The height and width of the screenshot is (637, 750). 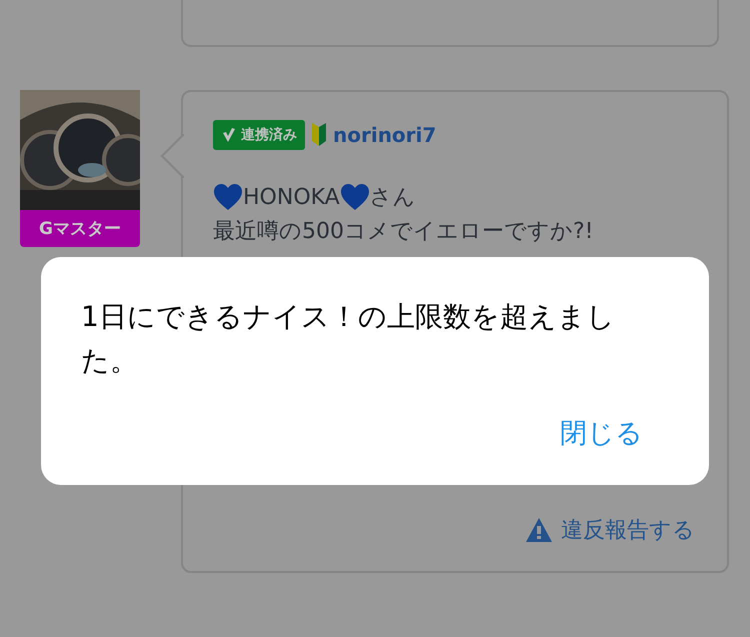 I want to click on close-button: 閉じる, so click(x=601, y=433).